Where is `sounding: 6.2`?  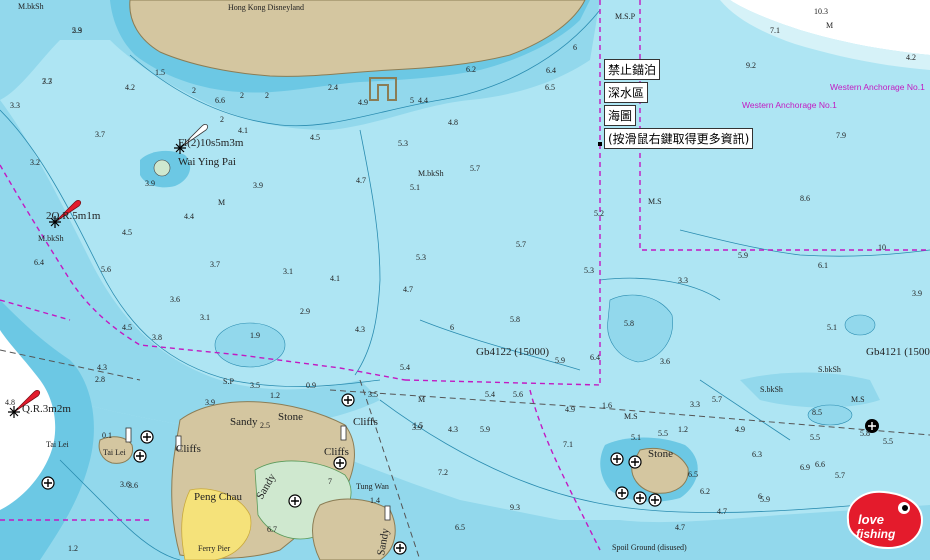
sounding: 6.2 is located at coordinates (705, 491).